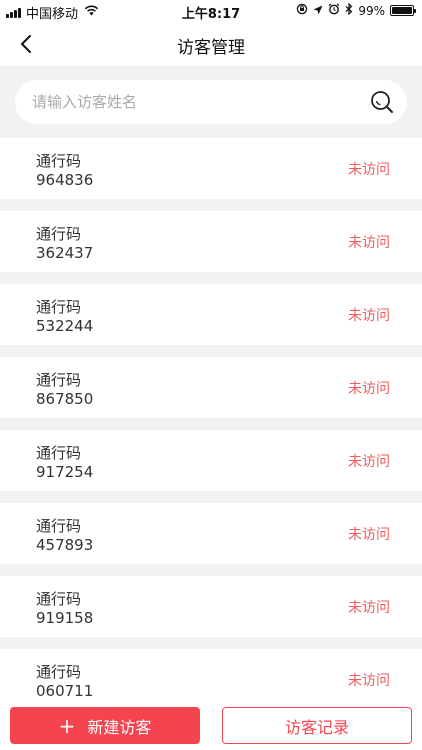 The height and width of the screenshot is (750, 422). I want to click on battery-icon, so click(403, 10).